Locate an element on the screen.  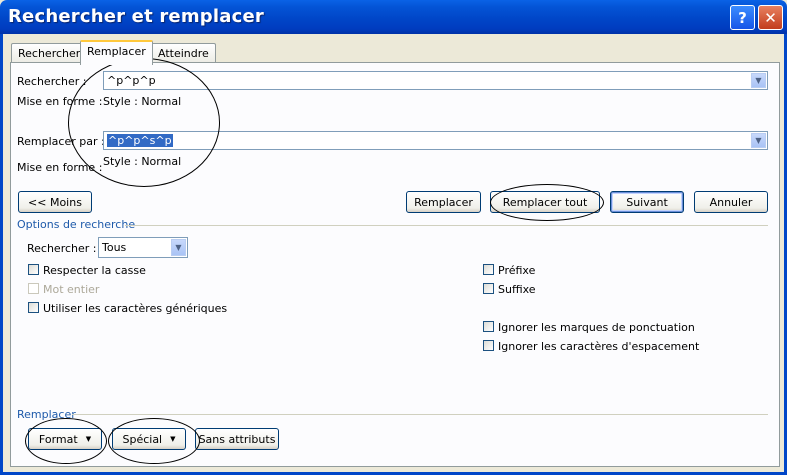
format-button-label: Format is located at coordinates (58, 439).